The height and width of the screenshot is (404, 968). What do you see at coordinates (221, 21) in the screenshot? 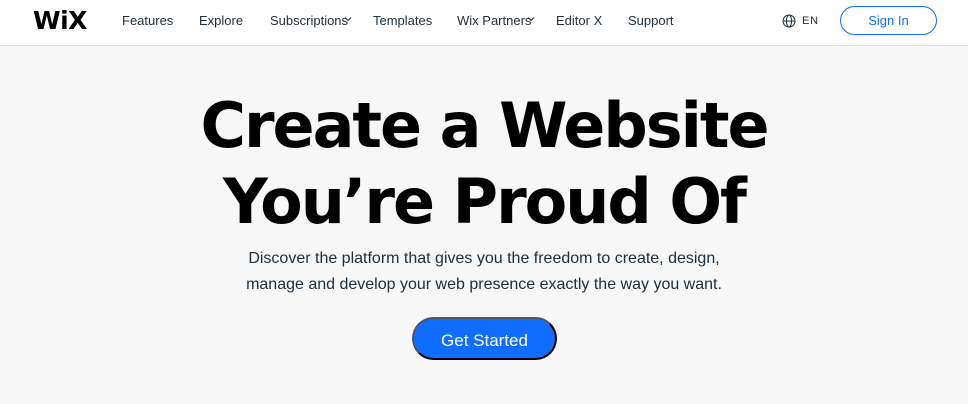
I see `nav-item-explore: Explore` at bounding box center [221, 21].